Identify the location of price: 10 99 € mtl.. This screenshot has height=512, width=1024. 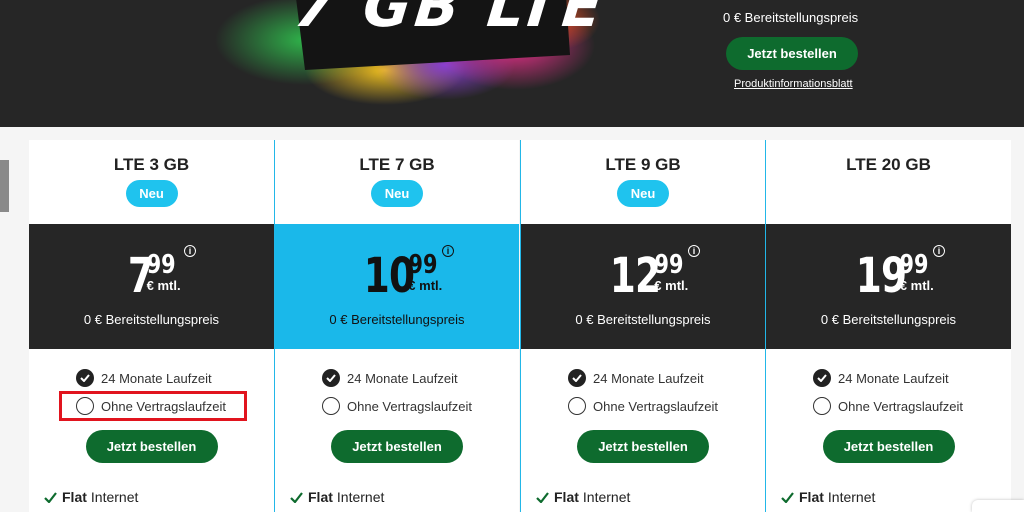
(397, 276).